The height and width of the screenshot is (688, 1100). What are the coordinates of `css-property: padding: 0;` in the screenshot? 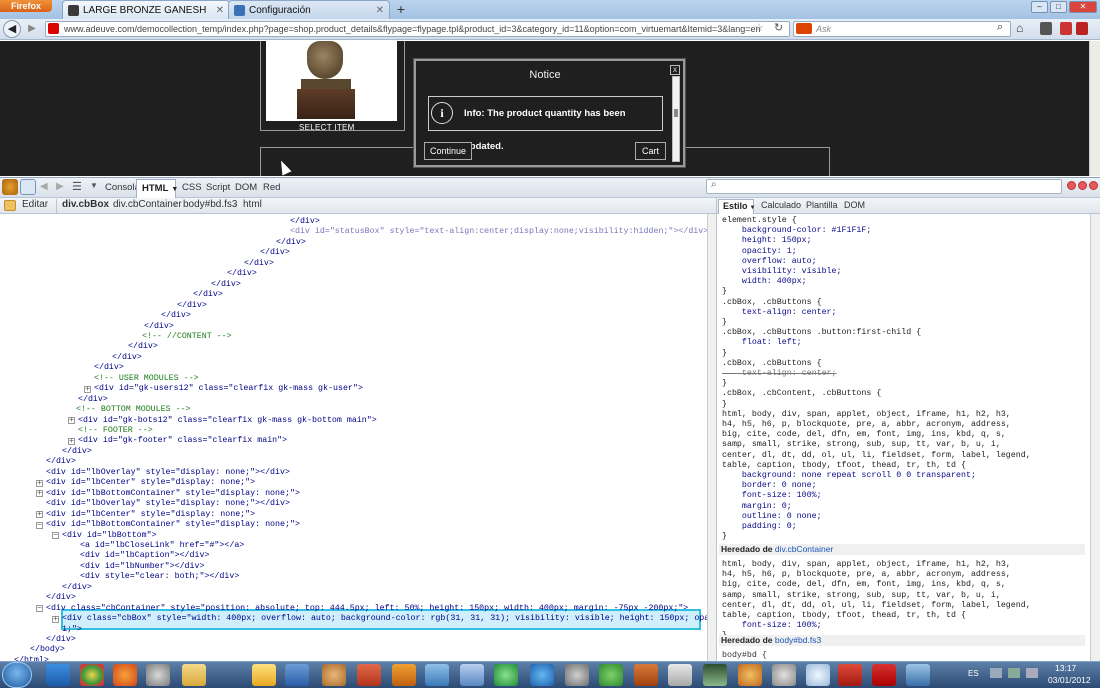 It's located at (759, 527).